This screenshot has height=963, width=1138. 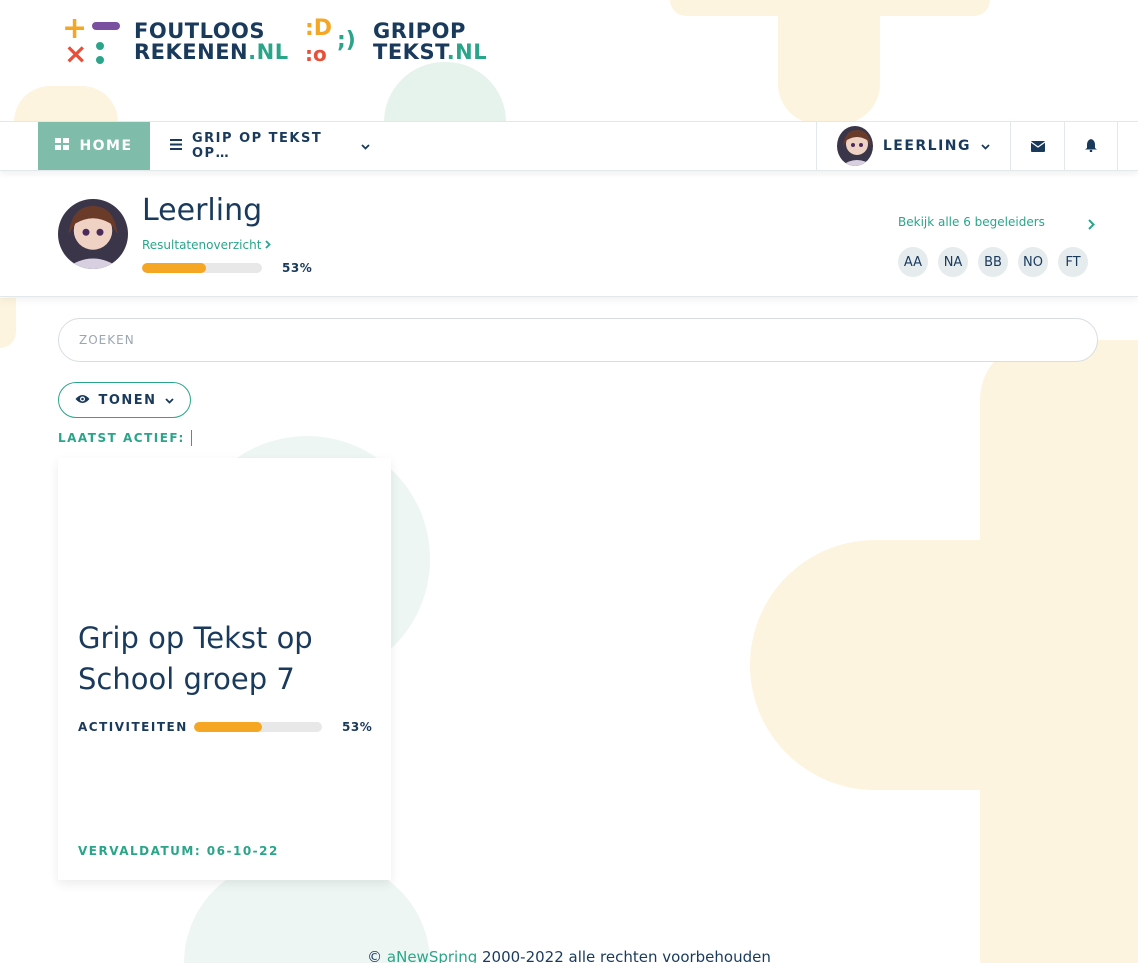 I want to click on main-navbar: HOME GRIP OP TEKST OP… LEERLING, so click(x=569, y=146).